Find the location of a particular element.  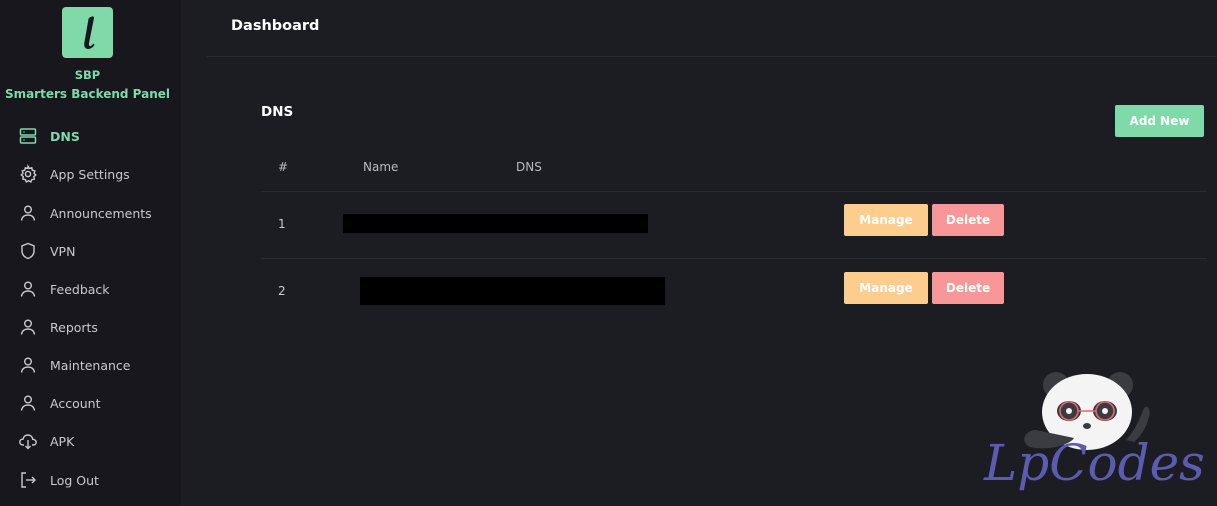

brand-logo is located at coordinates (87, 32).